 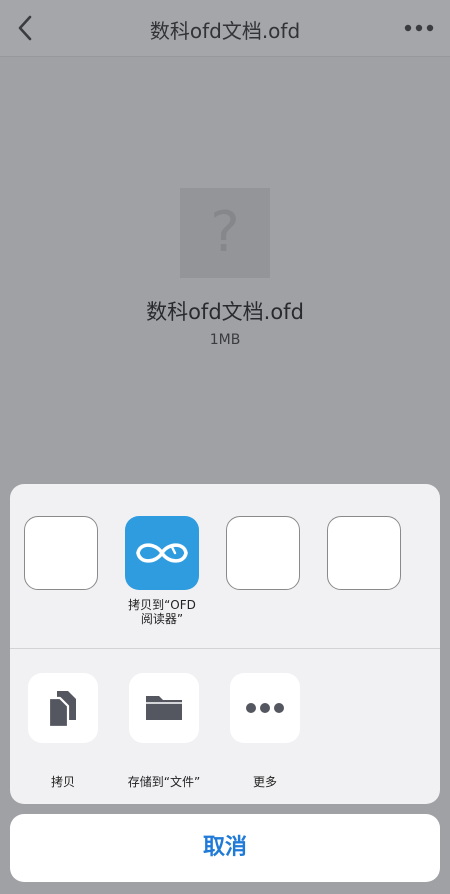 What do you see at coordinates (264, 782) in the screenshot?
I see `more-action-label: 更多` at bounding box center [264, 782].